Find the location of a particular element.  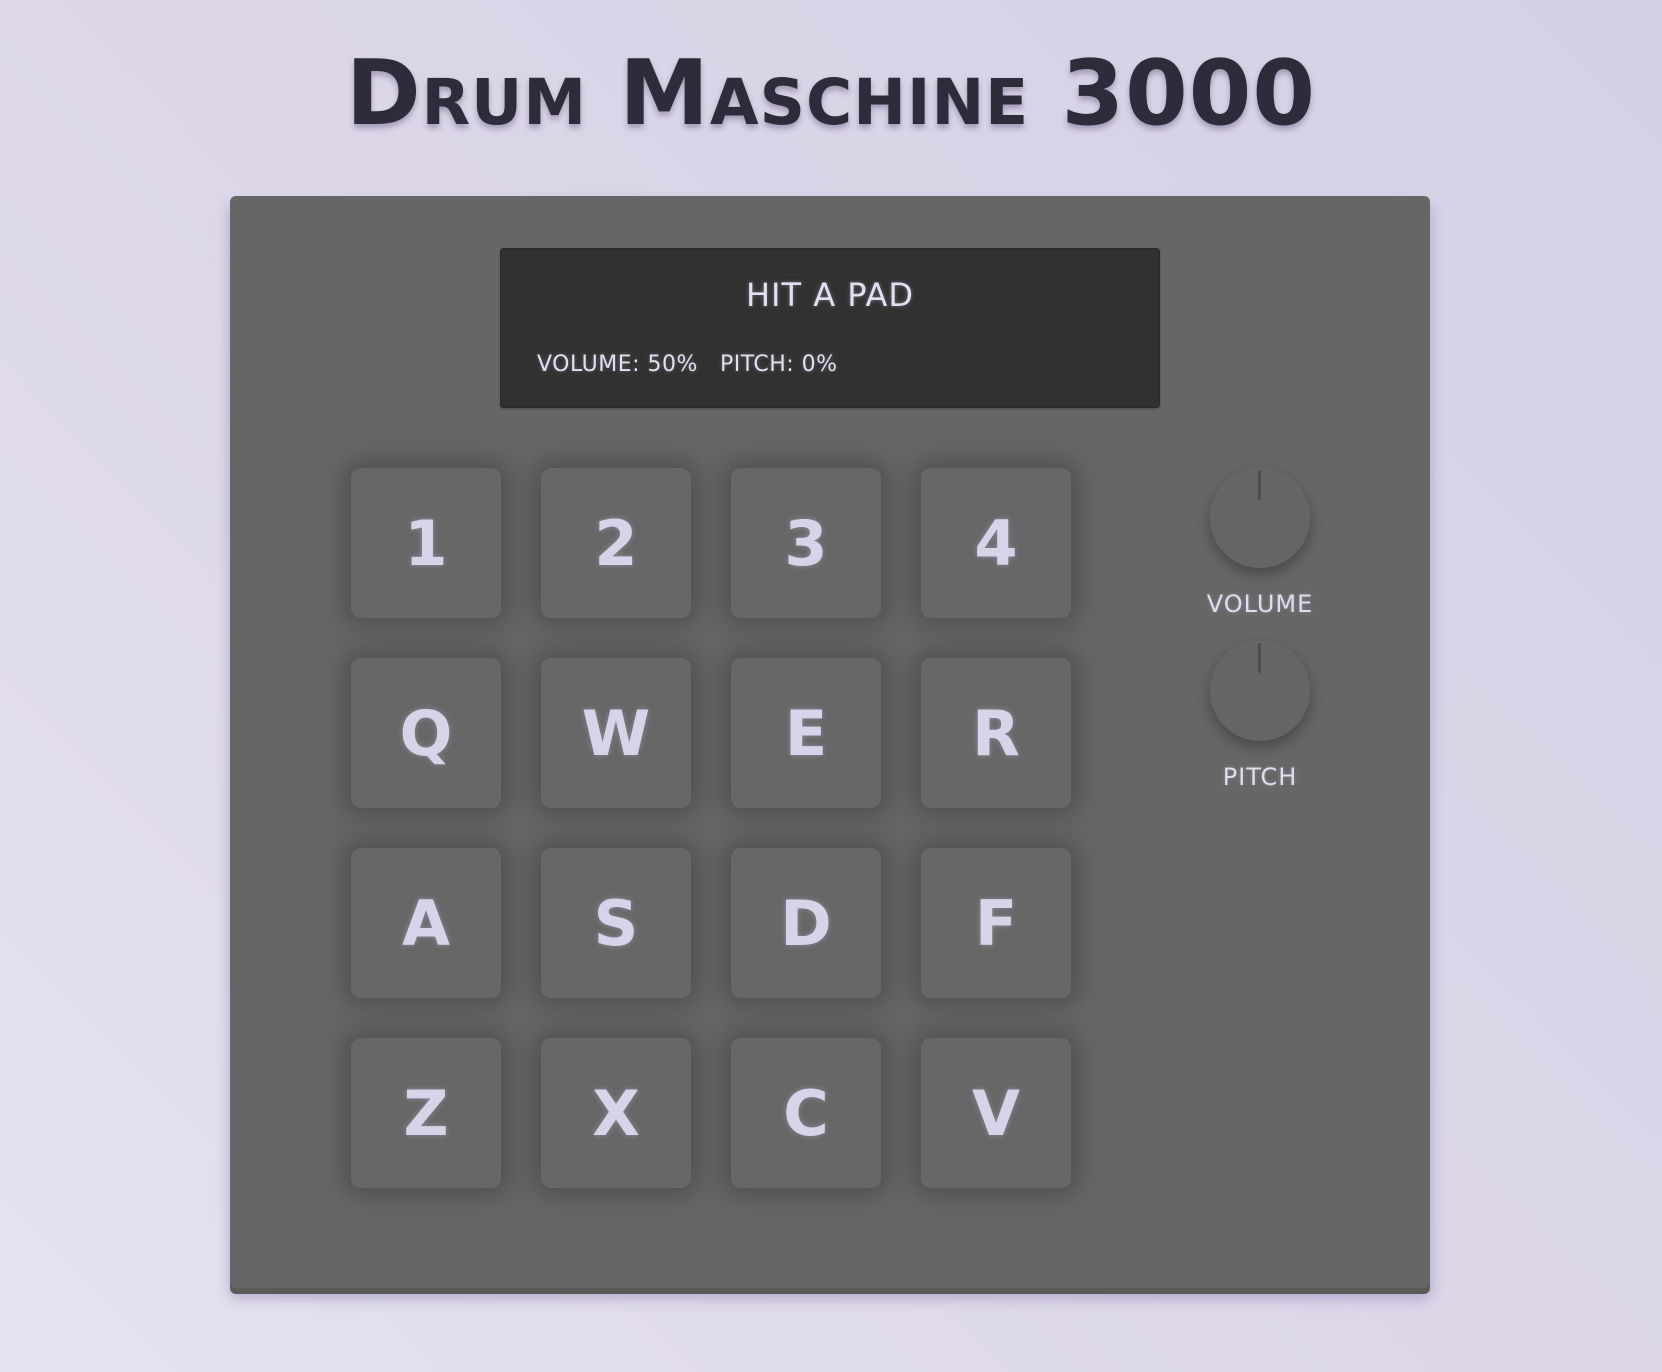

volume-knob is located at coordinates (1260, 518).